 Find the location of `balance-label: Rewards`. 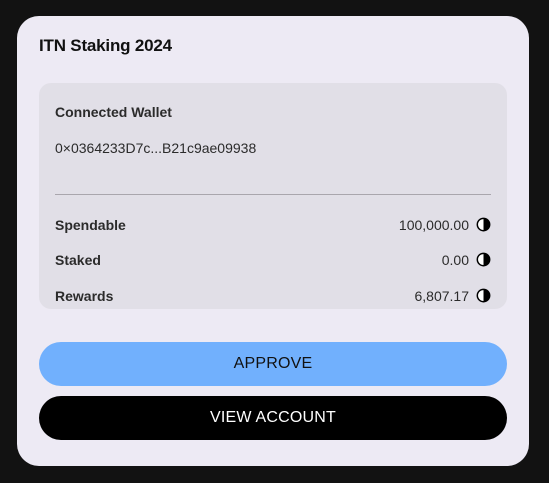

balance-label: Rewards is located at coordinates (84, 296).